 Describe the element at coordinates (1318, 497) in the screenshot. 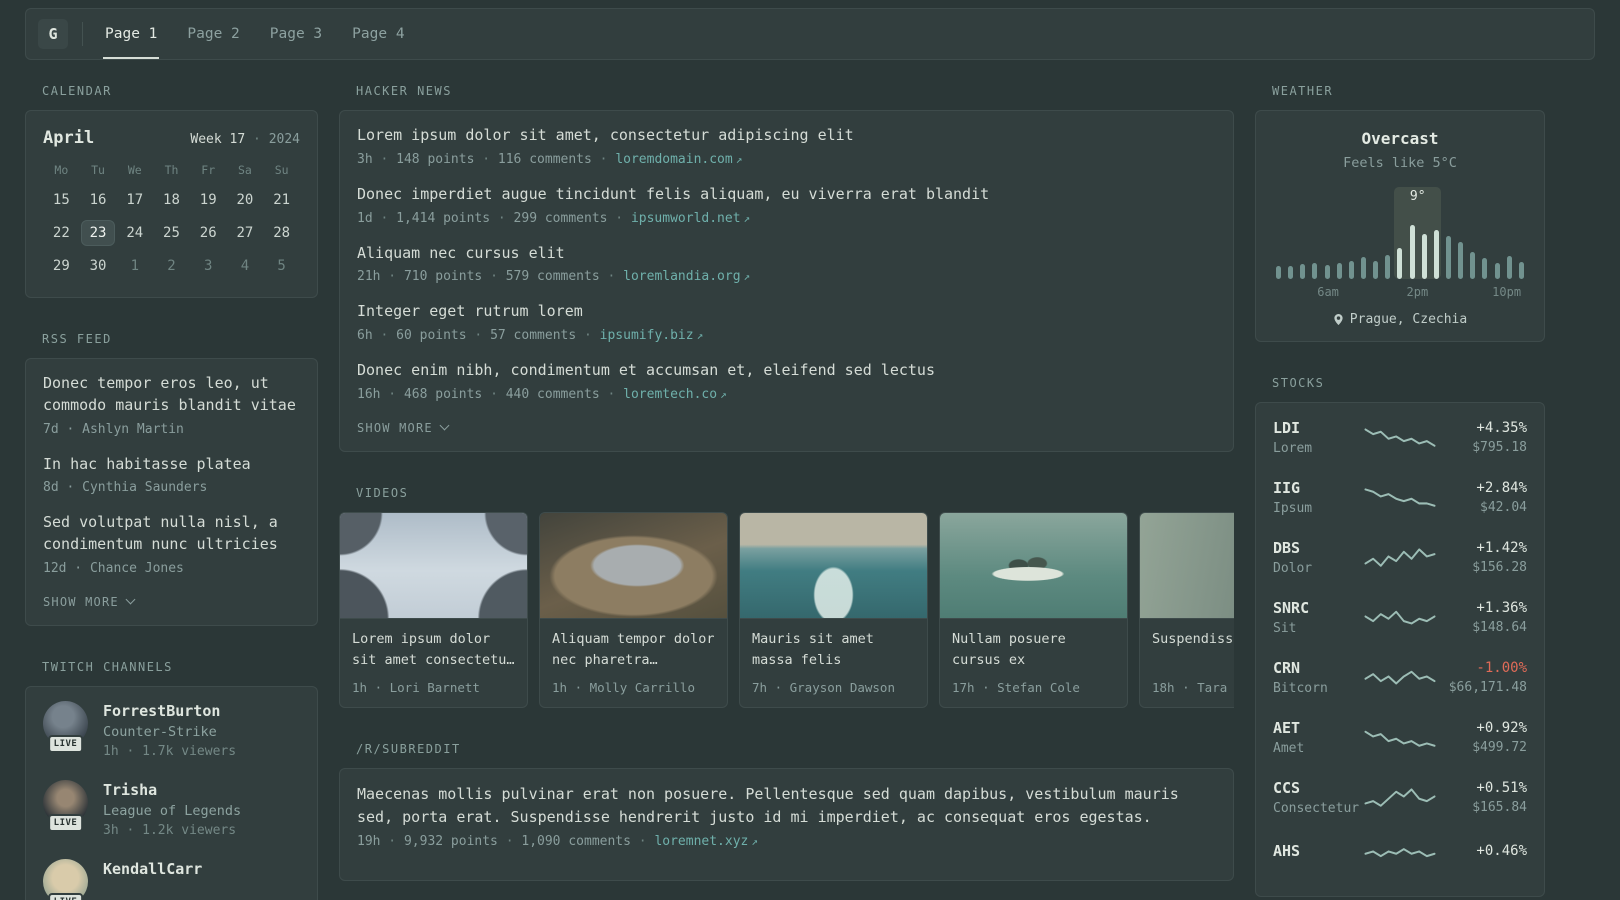

I see `stock-info: IIG Ipsum` at that location.